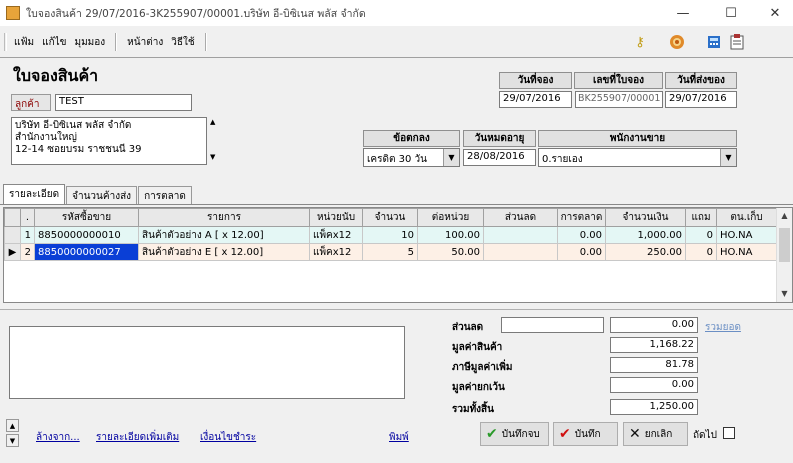  Describe the element at coordinates (784, 216) in the screenshot. I see `scroll-up-icon: ▲` at that location.